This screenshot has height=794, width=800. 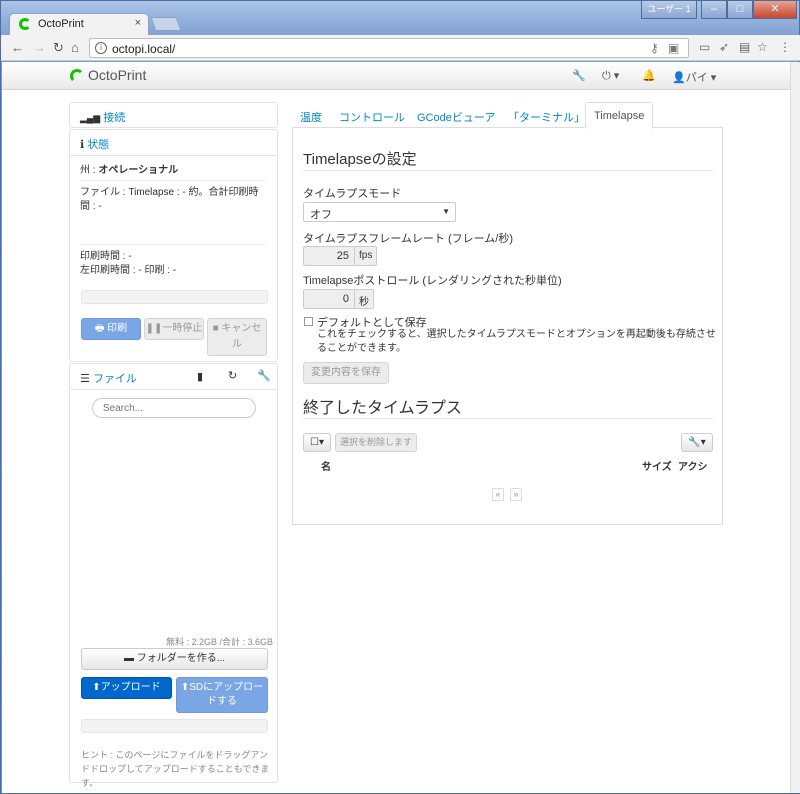 What do you see at coordinates (82, 145) in the screenshot?
I see `info-icon: ℹ` at bounding box center [82, 145].